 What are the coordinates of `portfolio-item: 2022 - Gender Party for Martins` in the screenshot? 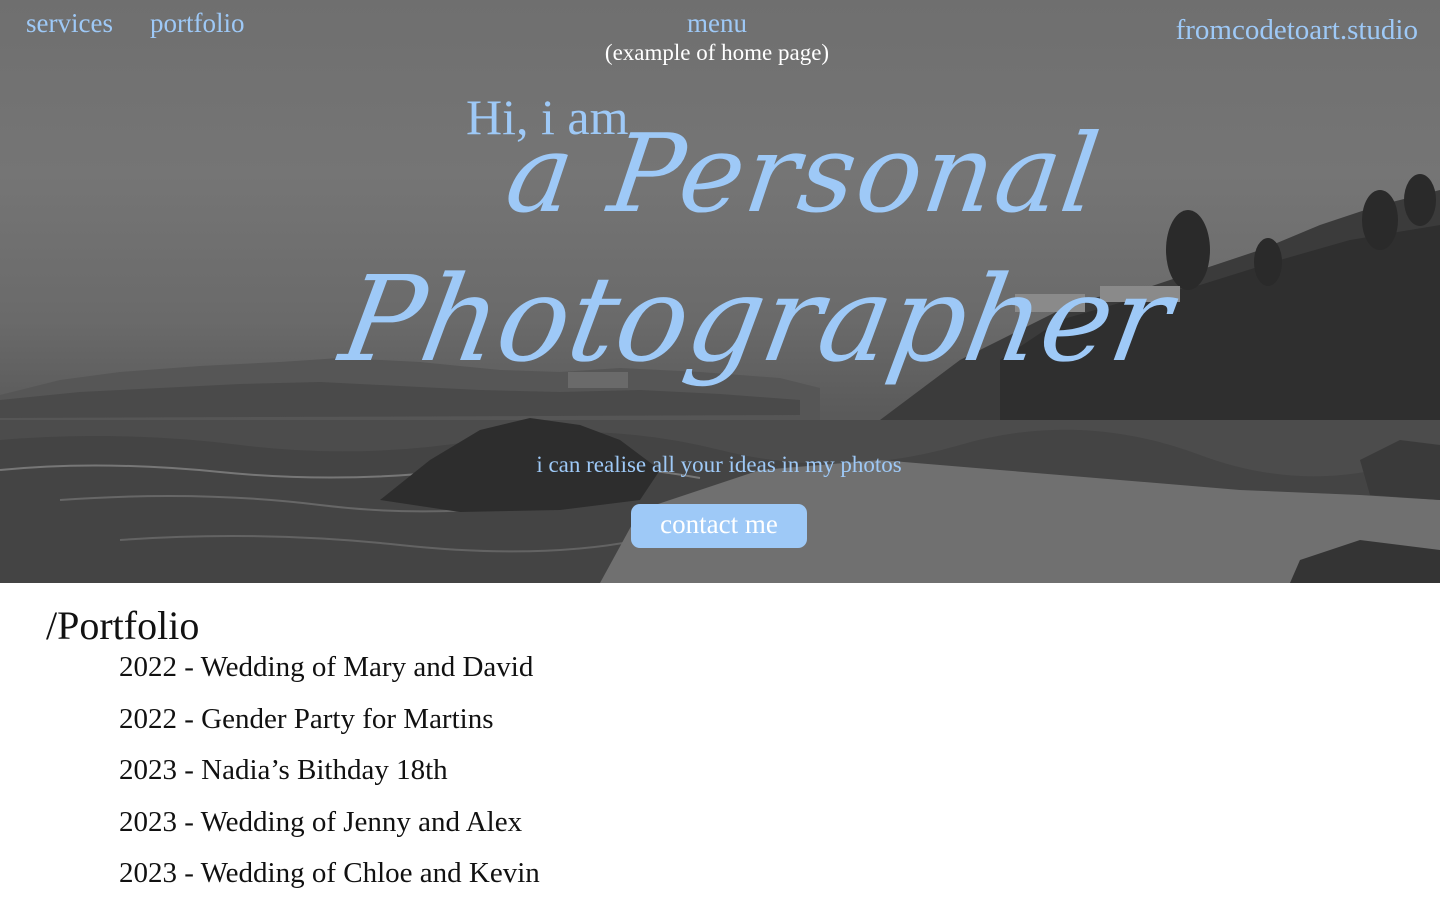 It's located at (329, 724).